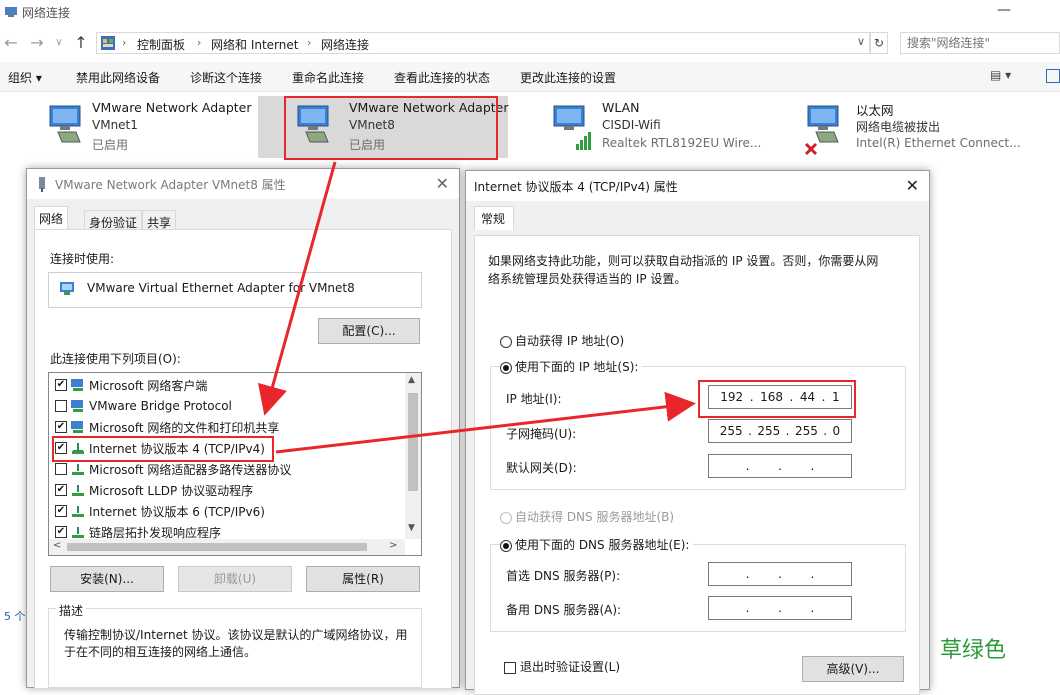  Describe the element at coordinates (25, 77) in the screenshot. I see `organize-menu: 组织 ▾` at that location.